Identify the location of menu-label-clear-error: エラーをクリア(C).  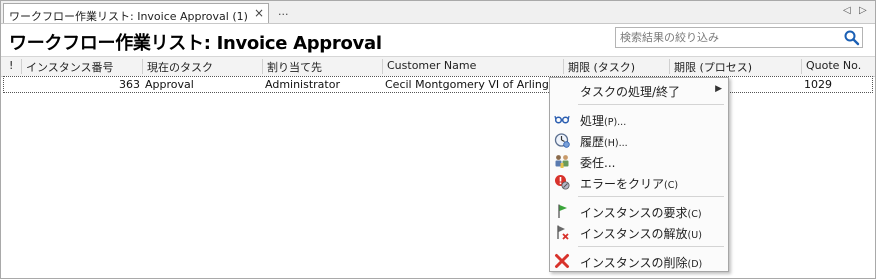
(629, 183).